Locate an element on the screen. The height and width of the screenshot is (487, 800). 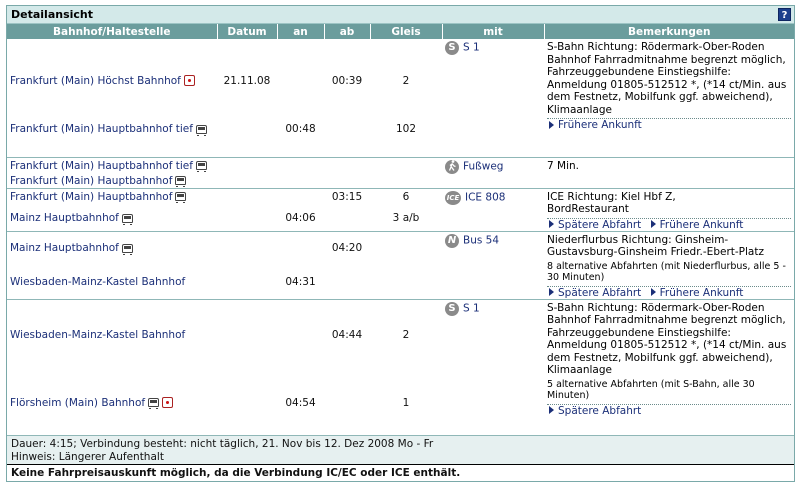
track-cell: 102 is located at coordinates (406, 129).